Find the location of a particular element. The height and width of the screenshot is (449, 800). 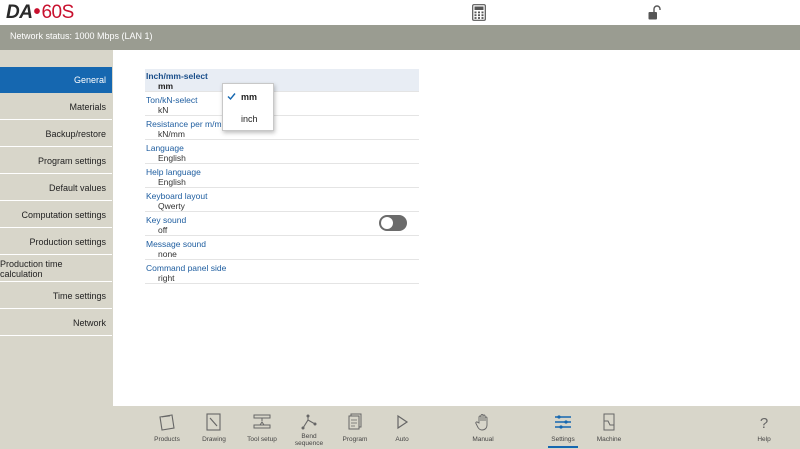

setting-value: mm is located at coordinates (166, 86).